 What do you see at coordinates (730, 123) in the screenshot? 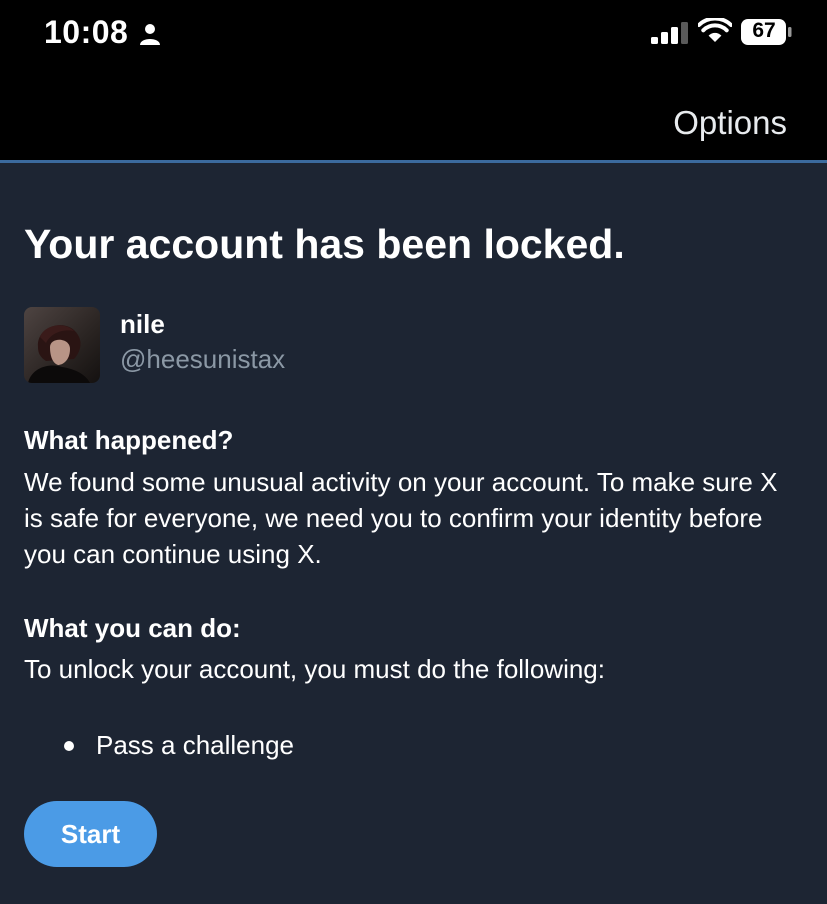
I see `options-button: Options` at bounding box center [730, 123].